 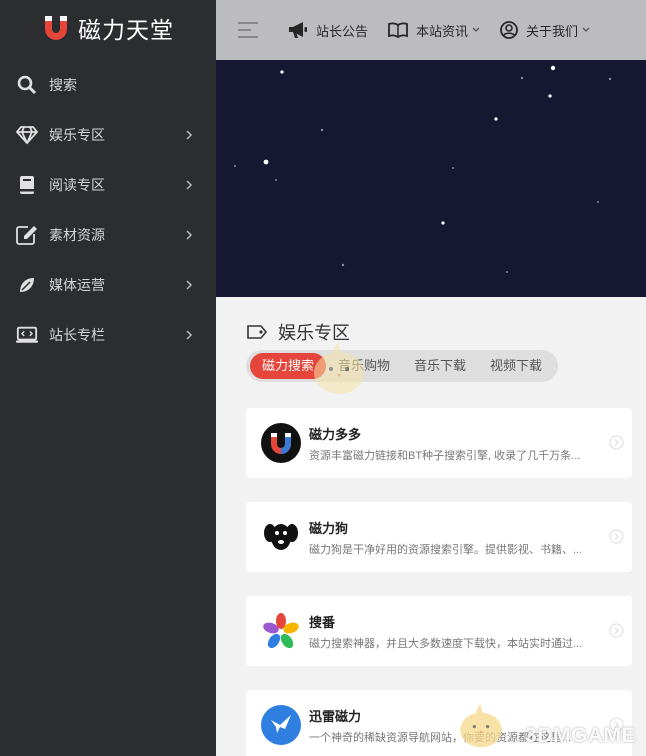 I want to click on nav-announcement: 站长公告, so click(x=328, y=30).